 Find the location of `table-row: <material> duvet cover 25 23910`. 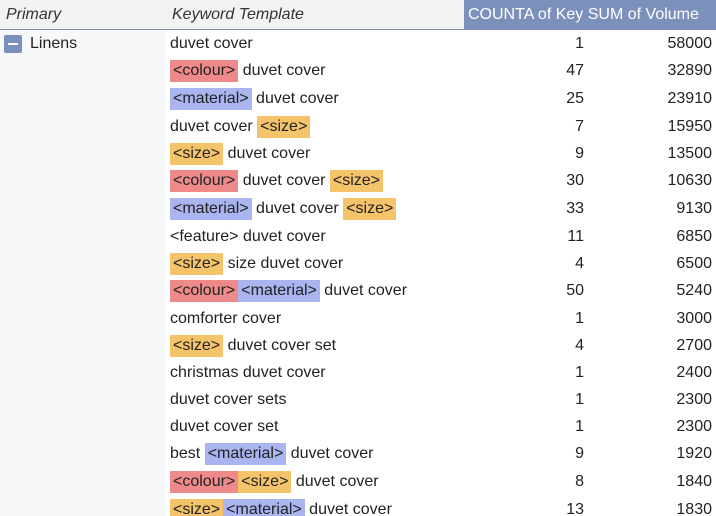

table-row: <material> duvet cover 25 23910 is located at coordinates (441, 99).